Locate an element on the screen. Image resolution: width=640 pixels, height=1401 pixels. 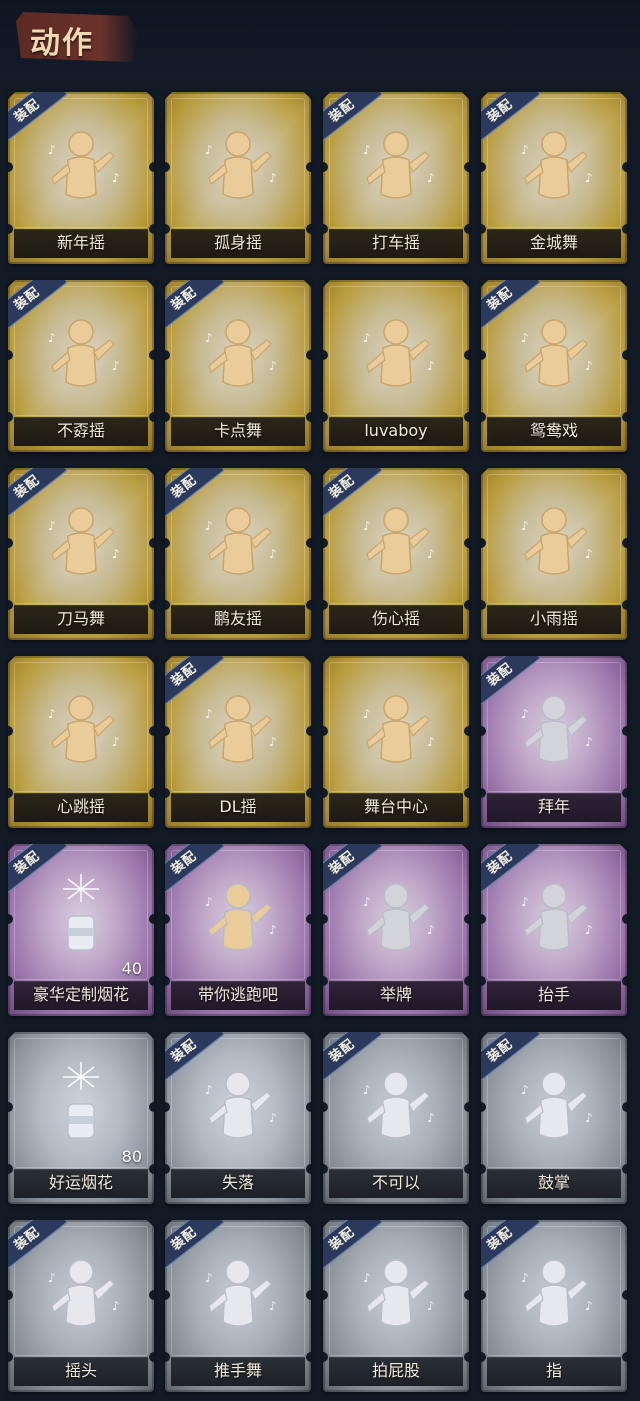
action-card: ♪ ♪ 不可以 装配 is located at coordinates (396, 1118).